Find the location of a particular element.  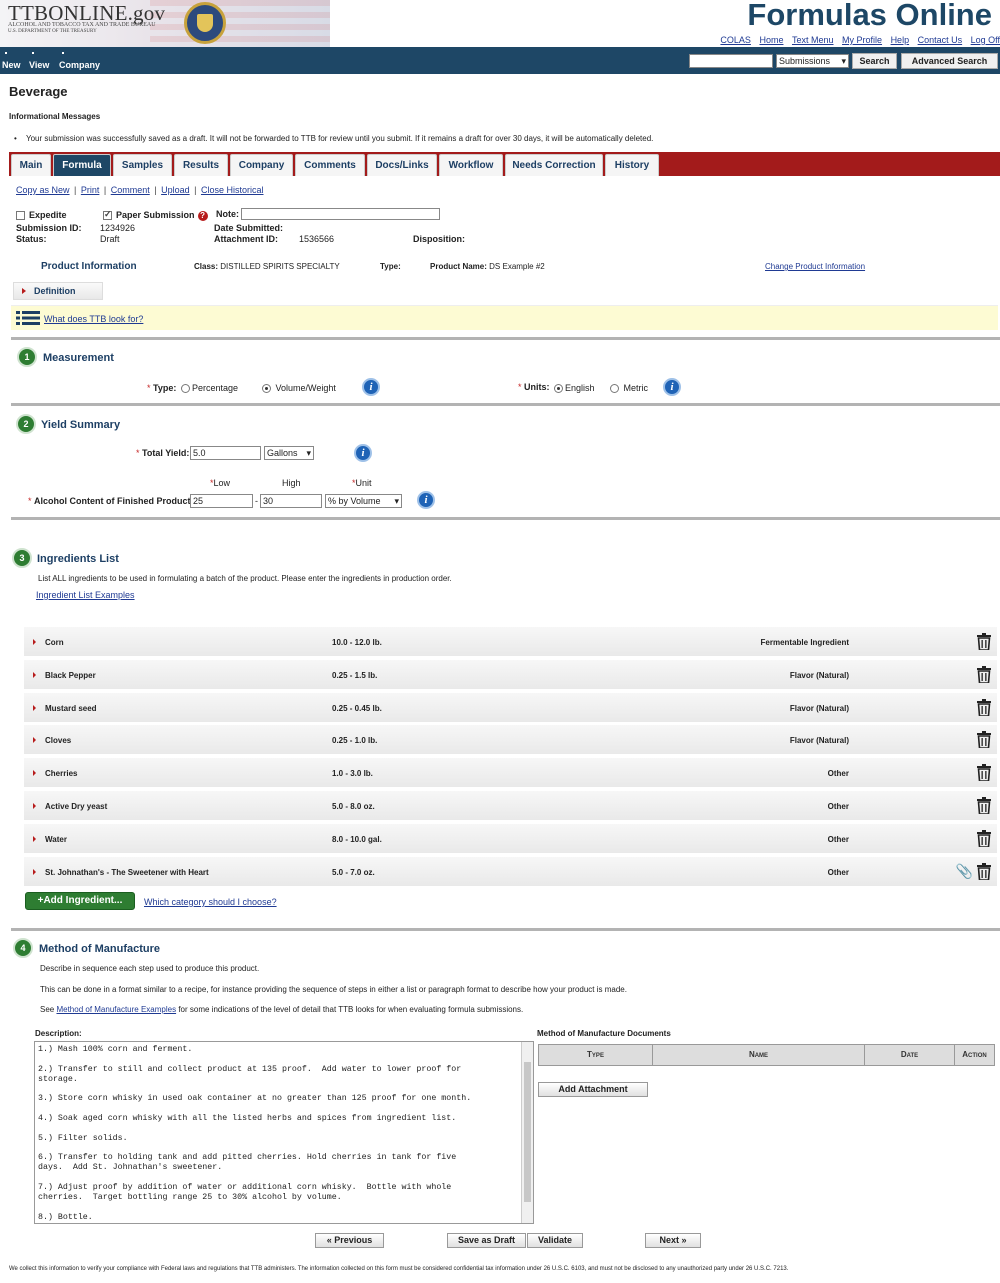

ingredient-quantity: 10.0 - 12.0 lb. is located at coordinates (357, 642).